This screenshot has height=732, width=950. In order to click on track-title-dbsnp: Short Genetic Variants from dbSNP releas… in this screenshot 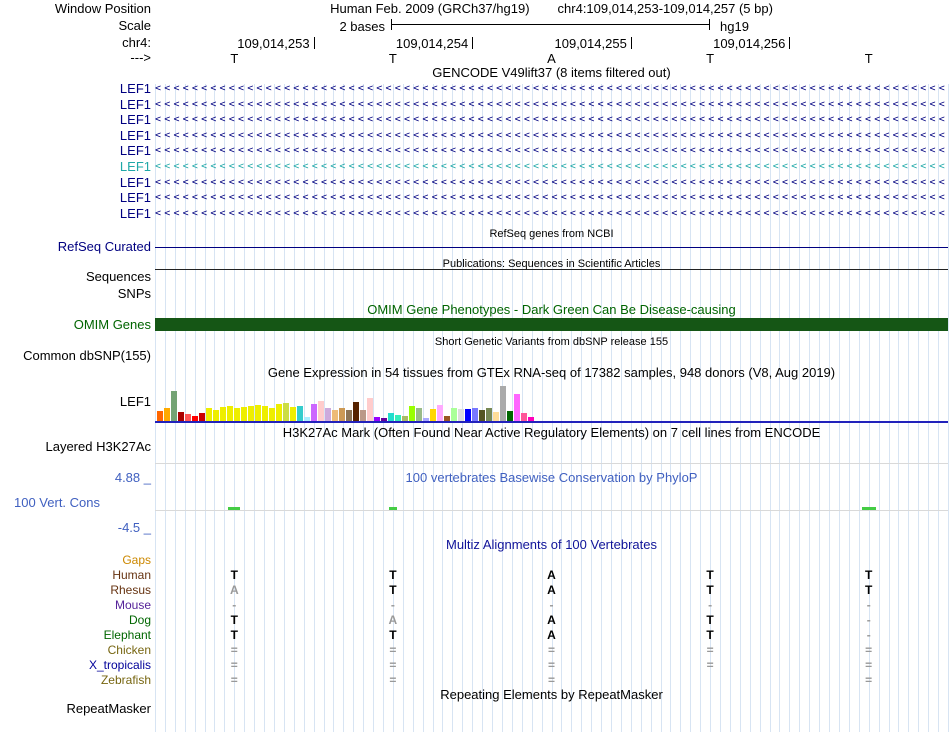, I will do `click(551, 342)`.